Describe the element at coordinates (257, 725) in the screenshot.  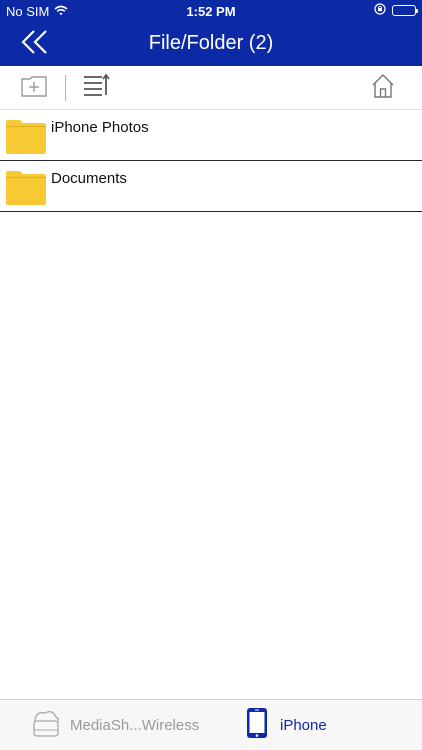
I see `iphone-icon` at that location.